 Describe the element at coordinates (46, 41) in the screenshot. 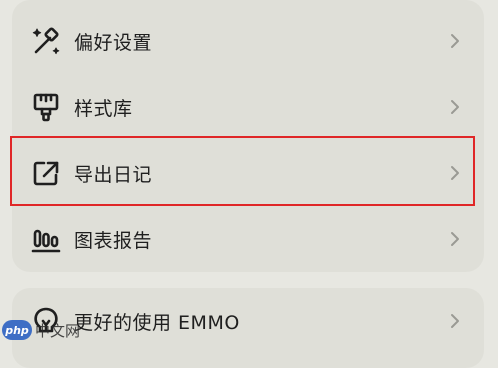

I see `magic-wand-icon` at that location.